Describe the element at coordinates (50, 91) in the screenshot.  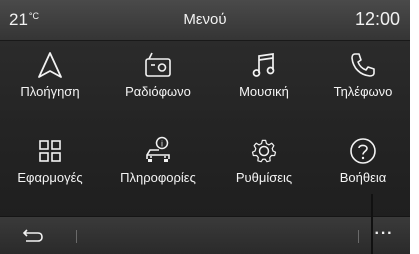
I see `tile-label: Πλοήγηση` at that location.